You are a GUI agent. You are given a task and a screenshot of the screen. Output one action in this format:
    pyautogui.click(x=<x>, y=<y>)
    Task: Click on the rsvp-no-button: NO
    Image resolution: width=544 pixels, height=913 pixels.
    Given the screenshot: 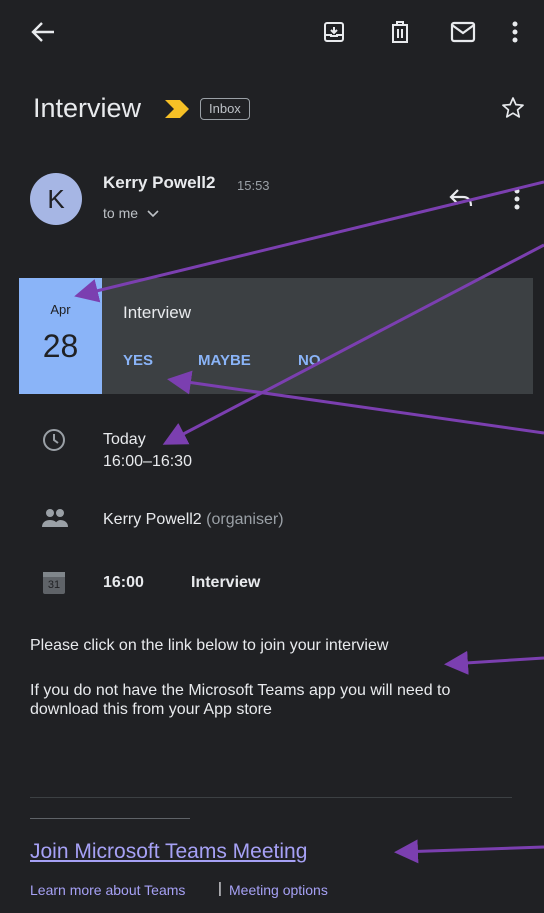 What is the action you would take?
    pyautogui.click(x=309, y=360)
    